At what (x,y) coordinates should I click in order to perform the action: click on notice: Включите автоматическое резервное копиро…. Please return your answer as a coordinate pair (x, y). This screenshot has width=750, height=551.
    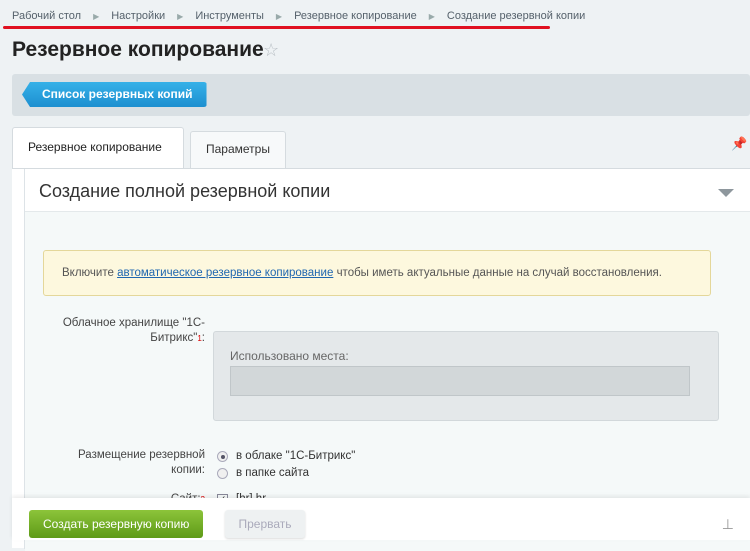
    Looking at the image, I should click on (377, 273).